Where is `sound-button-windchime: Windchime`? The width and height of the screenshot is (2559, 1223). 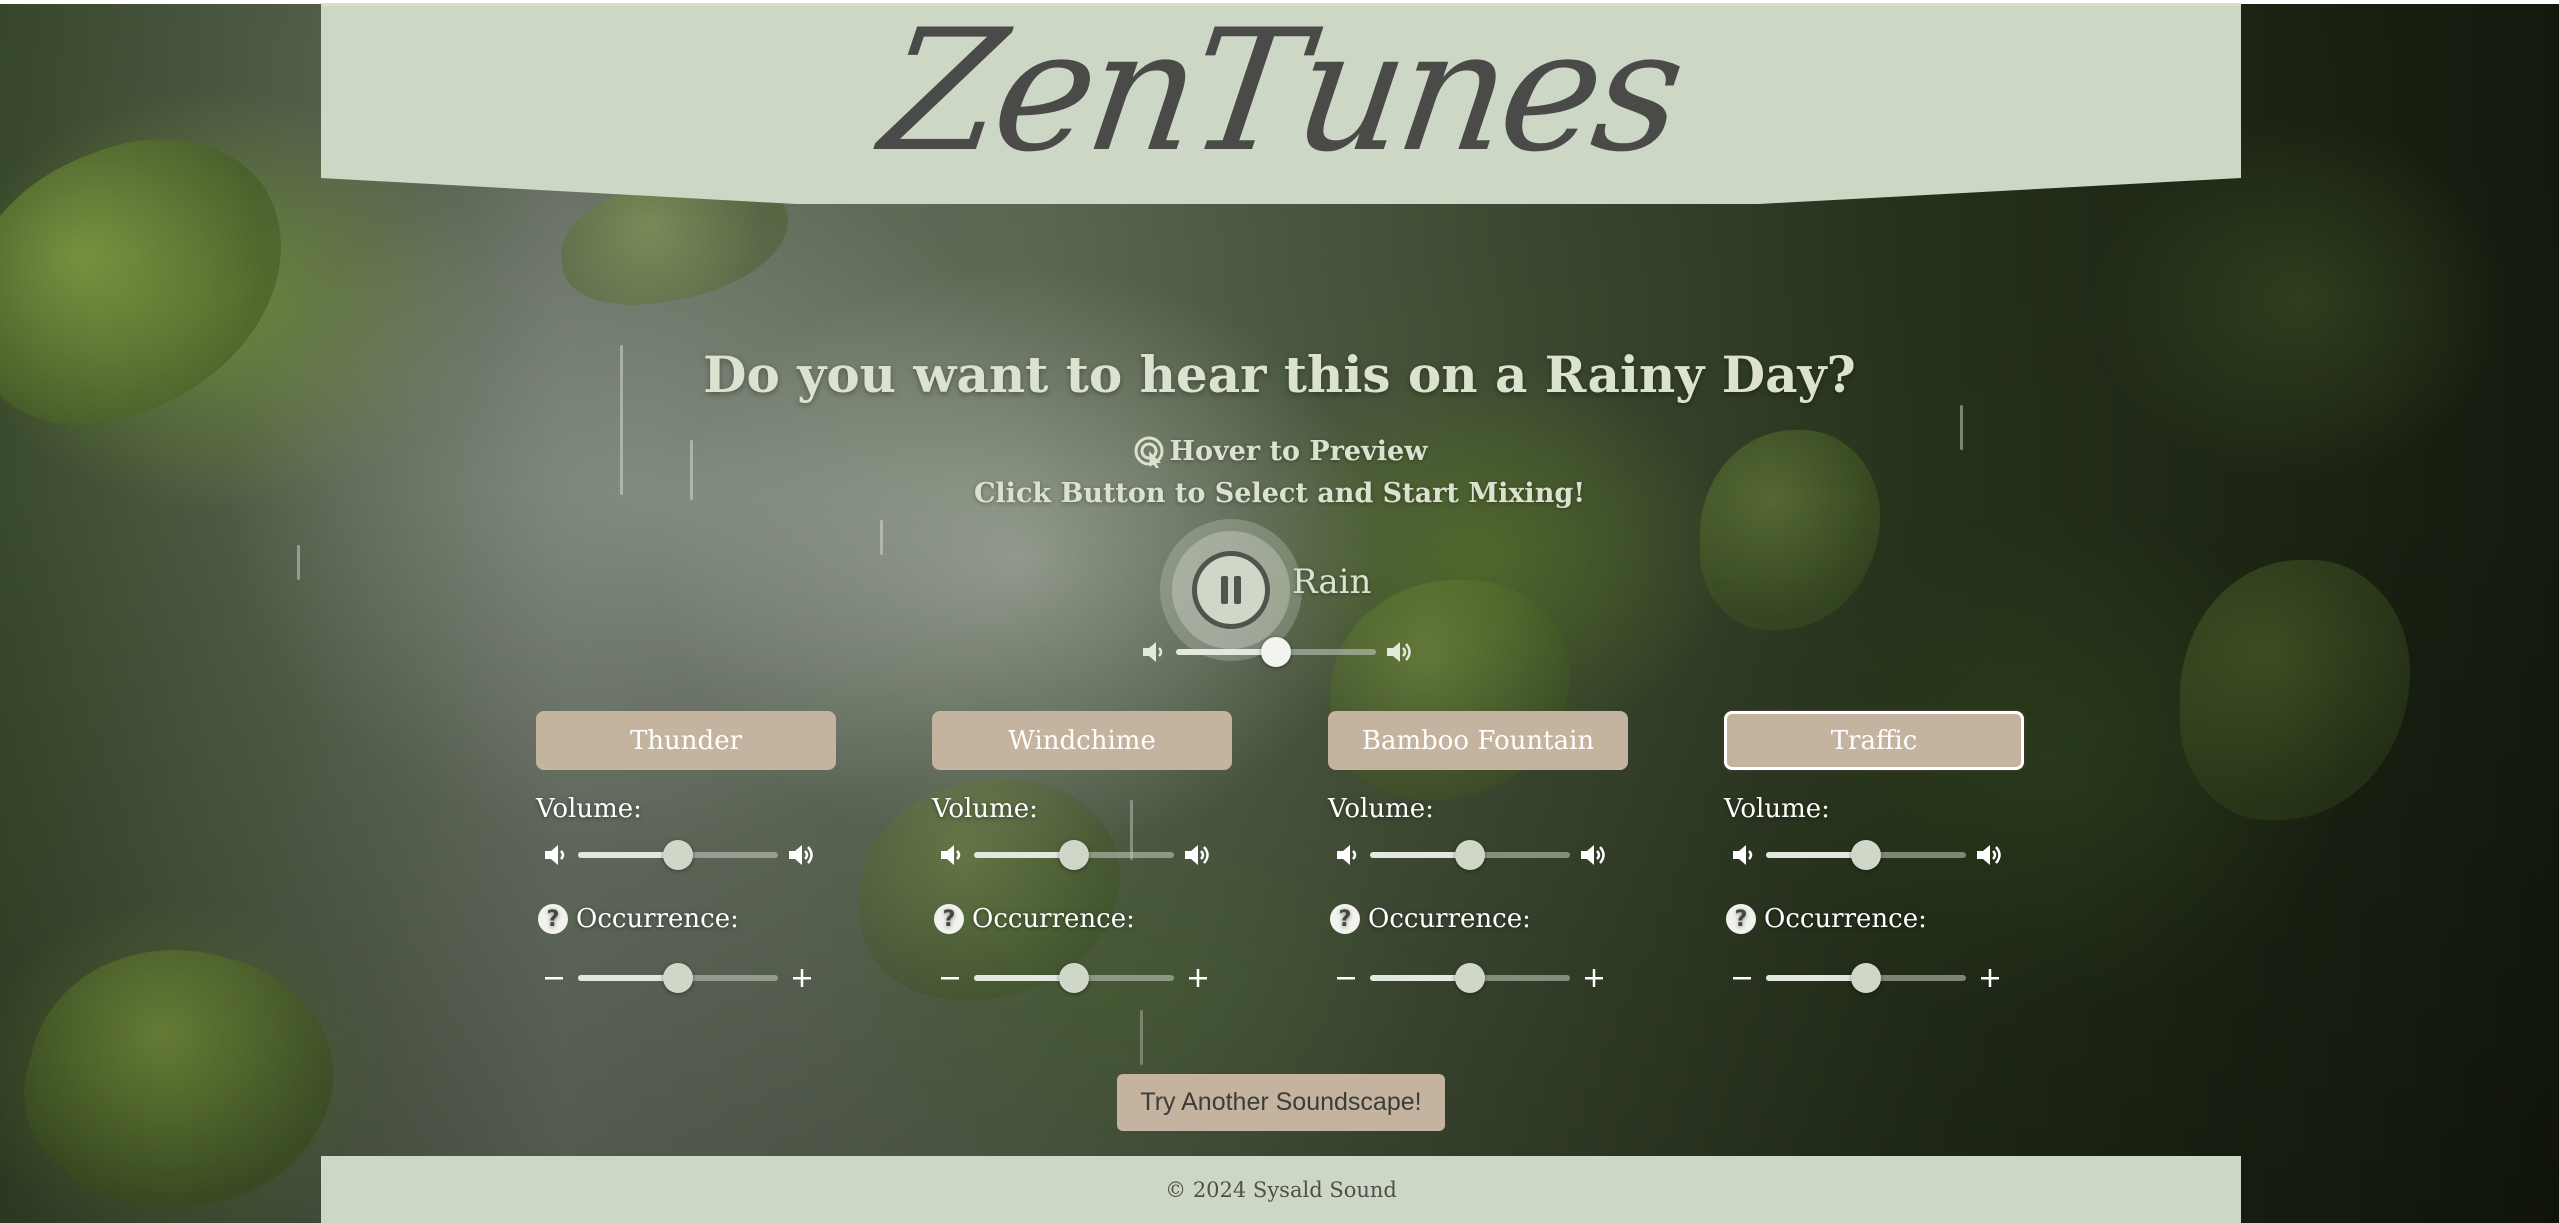
sound-button-windchime: Windchime is located at coordinates (1082, 740).